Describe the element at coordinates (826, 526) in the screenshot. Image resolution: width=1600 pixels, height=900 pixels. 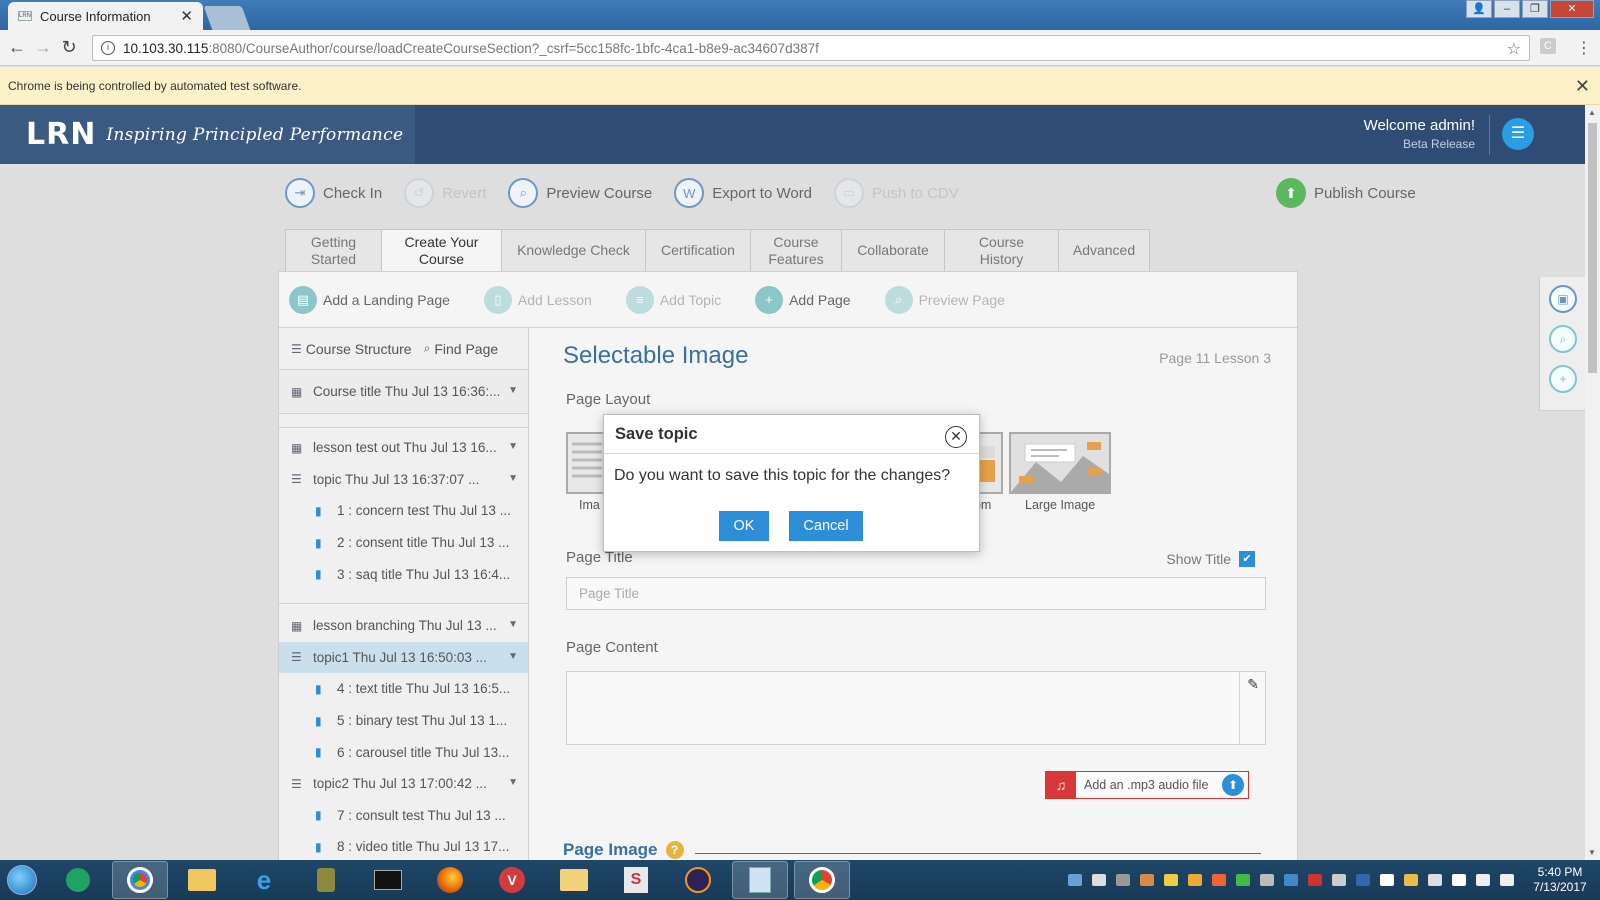
I see `cancel-button: Cancel` at that location.